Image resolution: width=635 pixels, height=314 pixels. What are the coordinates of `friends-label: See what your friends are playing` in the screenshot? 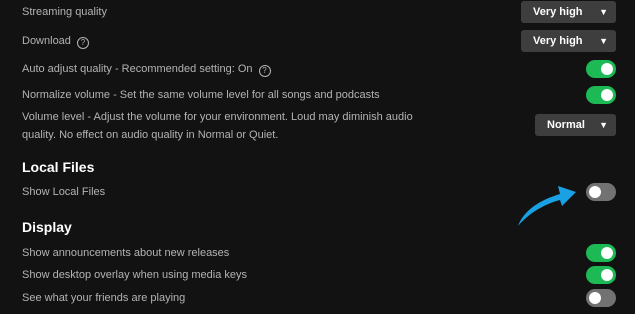 It's located at (104, 298).